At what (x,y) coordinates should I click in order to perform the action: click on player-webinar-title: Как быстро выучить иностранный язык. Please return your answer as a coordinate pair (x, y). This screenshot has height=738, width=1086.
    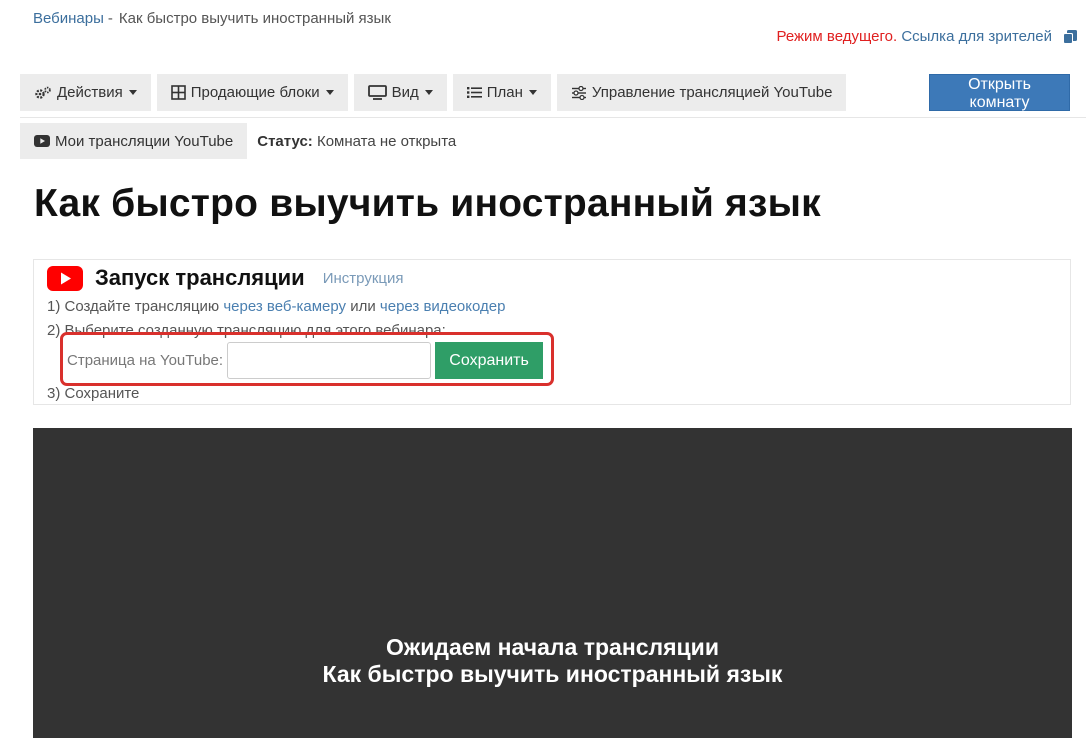
    Looking at the image, I should click on (552, 674).